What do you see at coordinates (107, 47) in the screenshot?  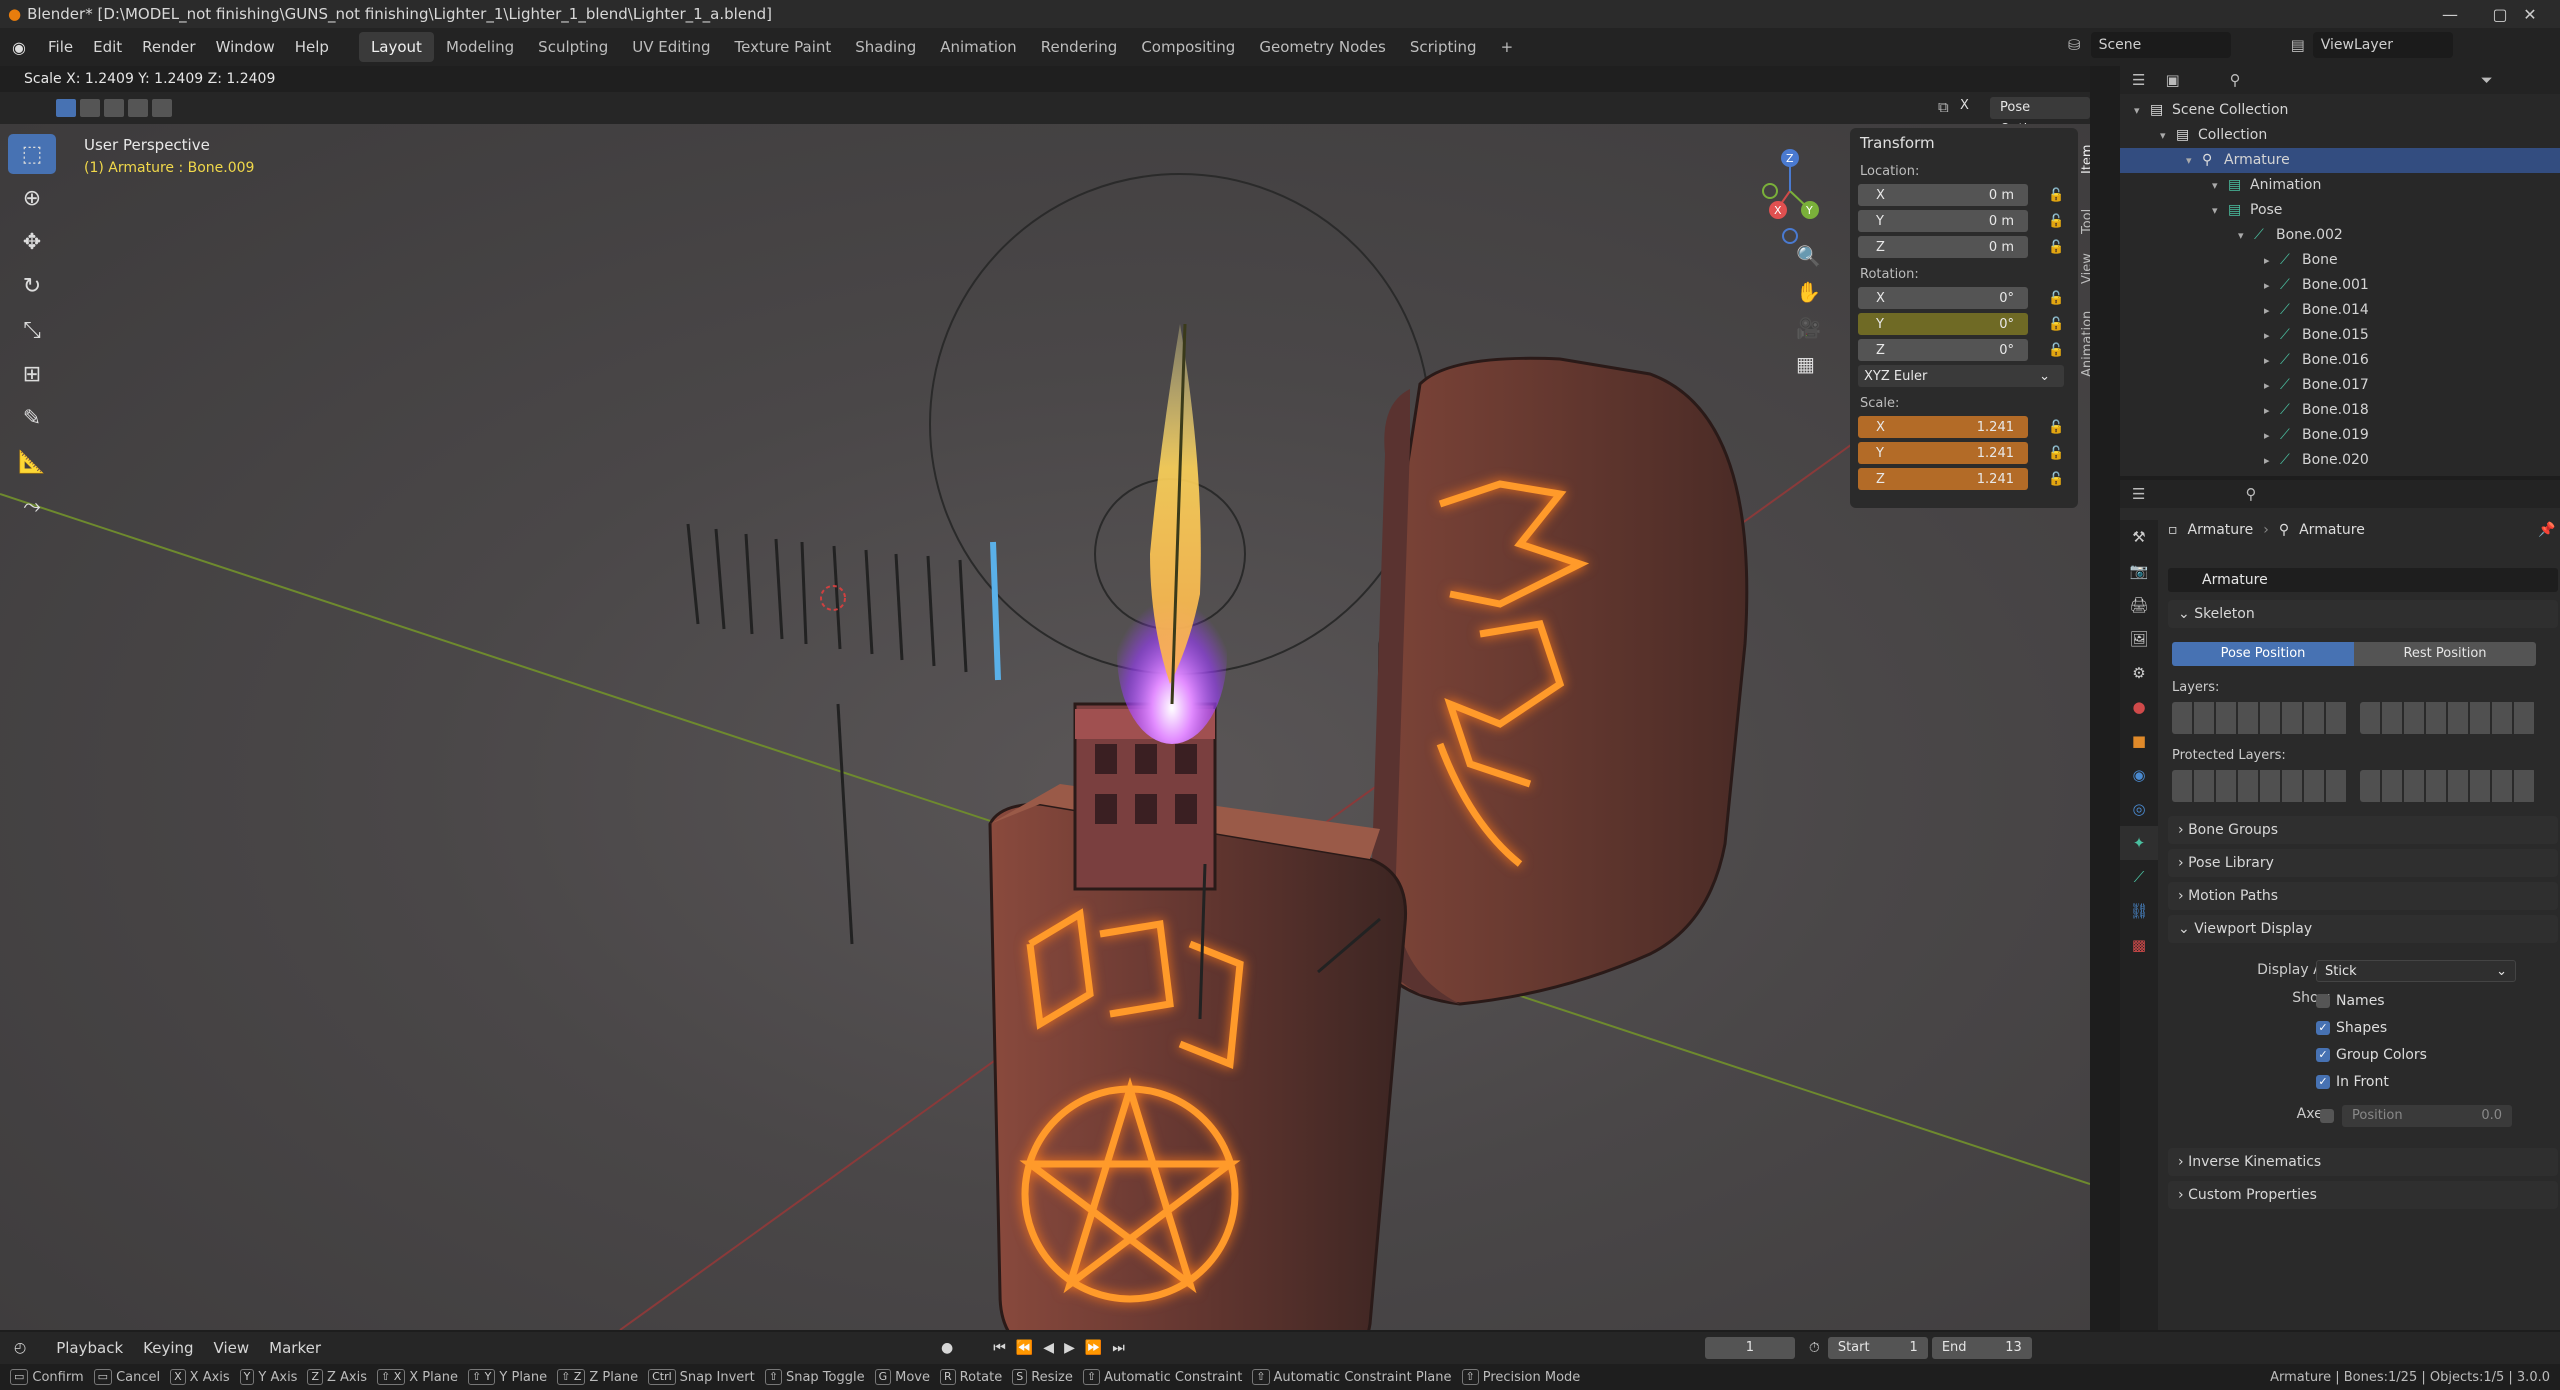 I see `menu-edit: Edit` at bounding box center [107, 47].